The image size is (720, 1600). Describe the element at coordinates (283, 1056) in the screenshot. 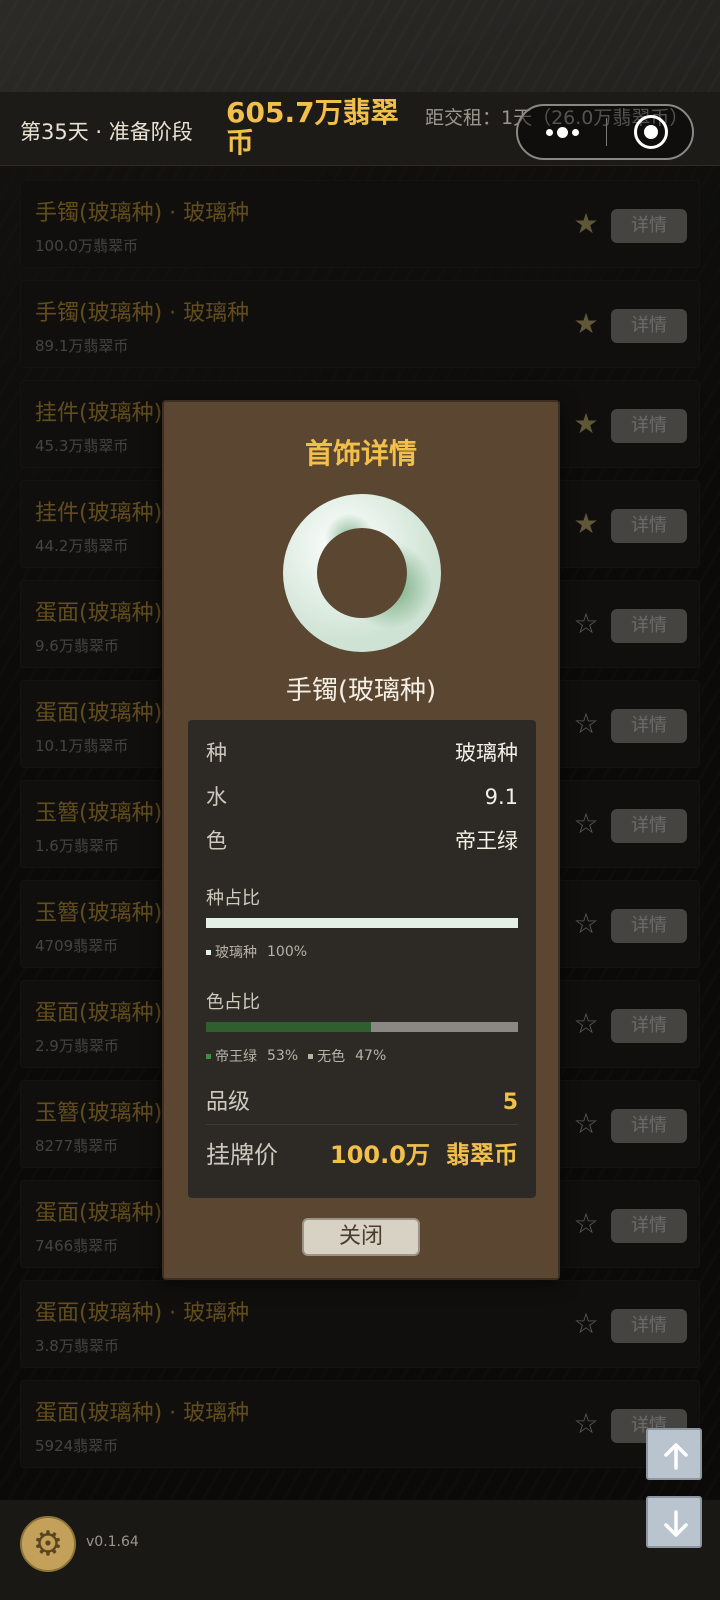

I see `legend-percent: 53%` at that location.